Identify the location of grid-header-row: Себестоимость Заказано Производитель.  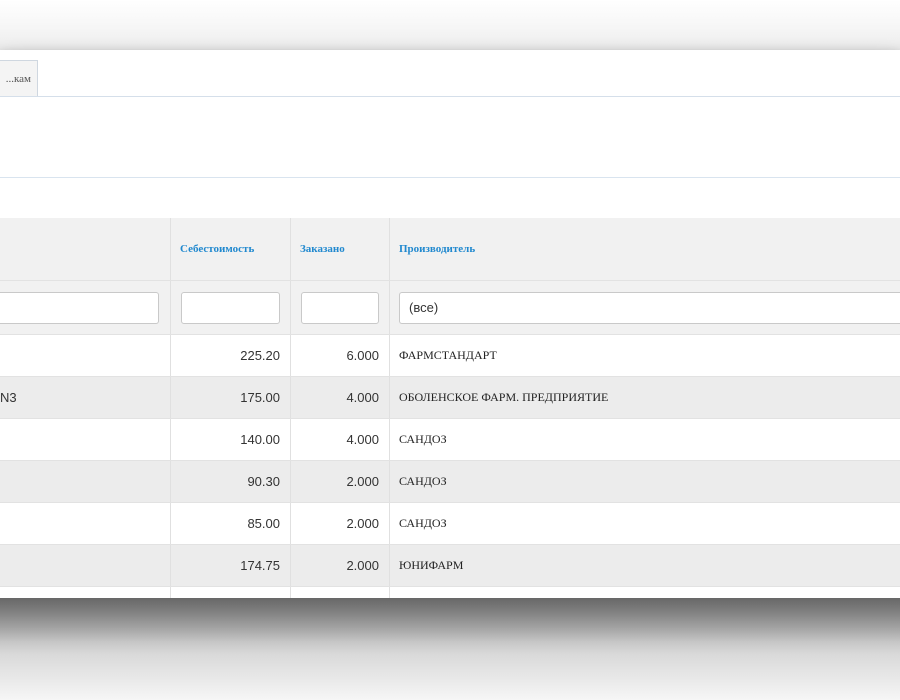
(450, 249).